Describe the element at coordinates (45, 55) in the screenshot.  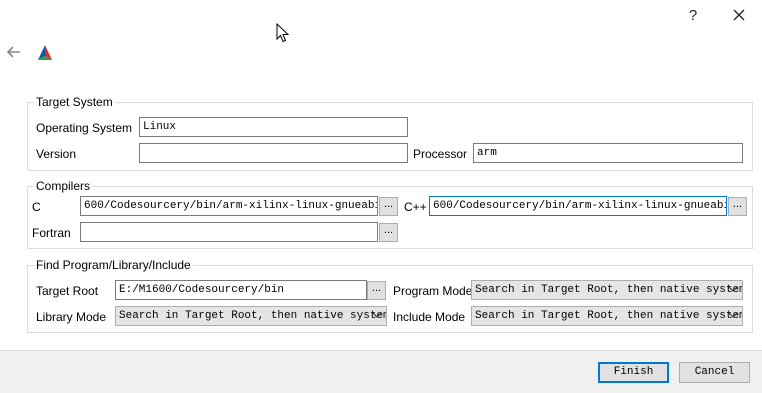
I see `cmake-logo-icon` at that location.